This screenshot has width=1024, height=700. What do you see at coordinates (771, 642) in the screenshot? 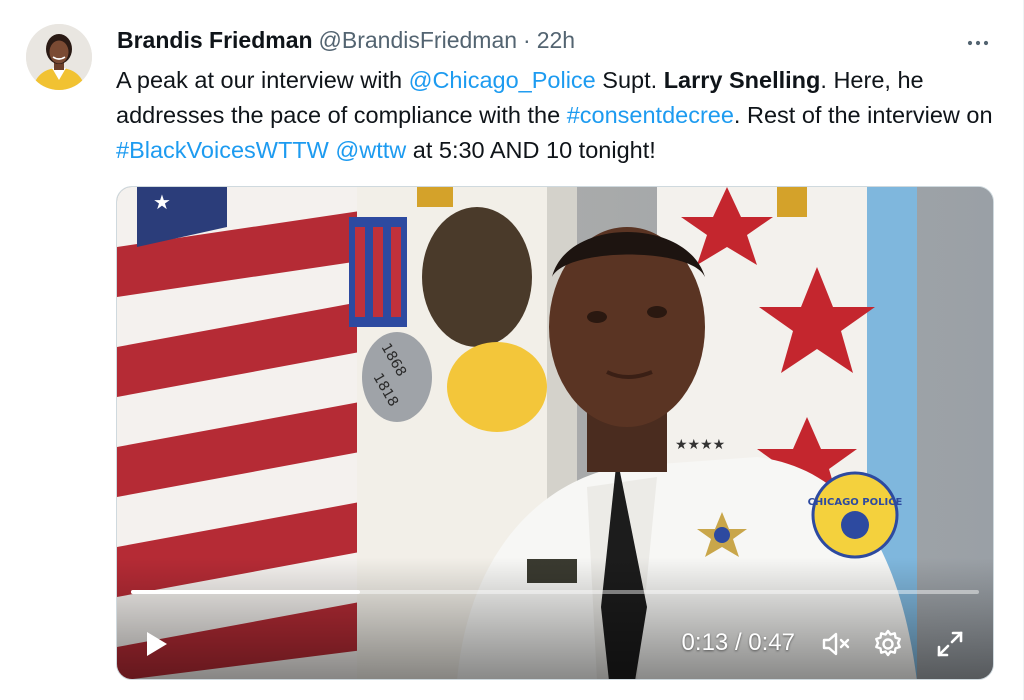
I see `duration: 0:47` at bounding box center [771, 642].